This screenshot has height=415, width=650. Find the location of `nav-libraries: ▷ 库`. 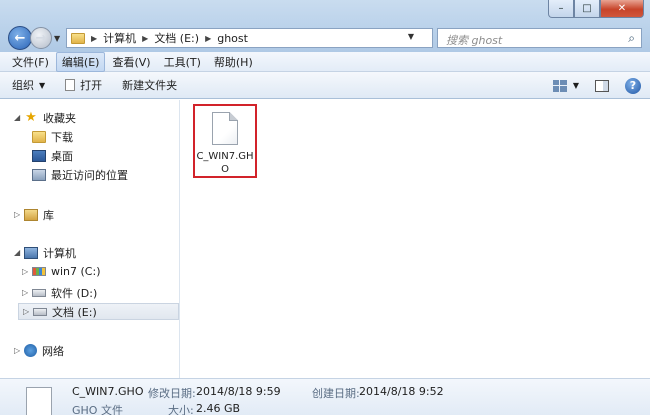

nav-libraries: ▷ 库 is located at coordinates (34, 214).